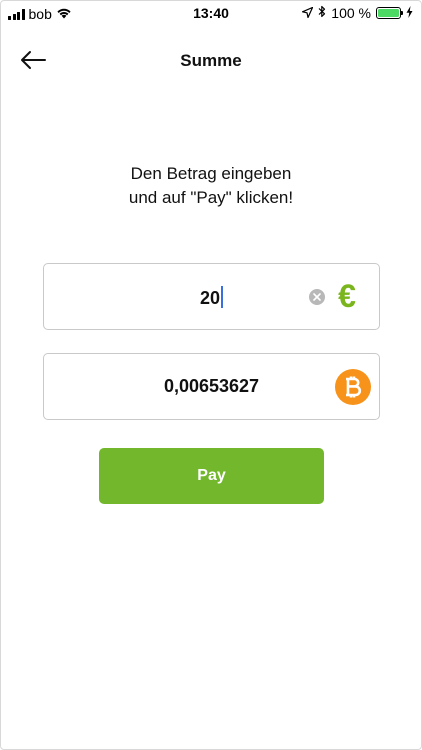 The width and height of the screenshot is (422, 750). I want to click on bitcoin-amount-field: 0,00653627, so click(211, 386).